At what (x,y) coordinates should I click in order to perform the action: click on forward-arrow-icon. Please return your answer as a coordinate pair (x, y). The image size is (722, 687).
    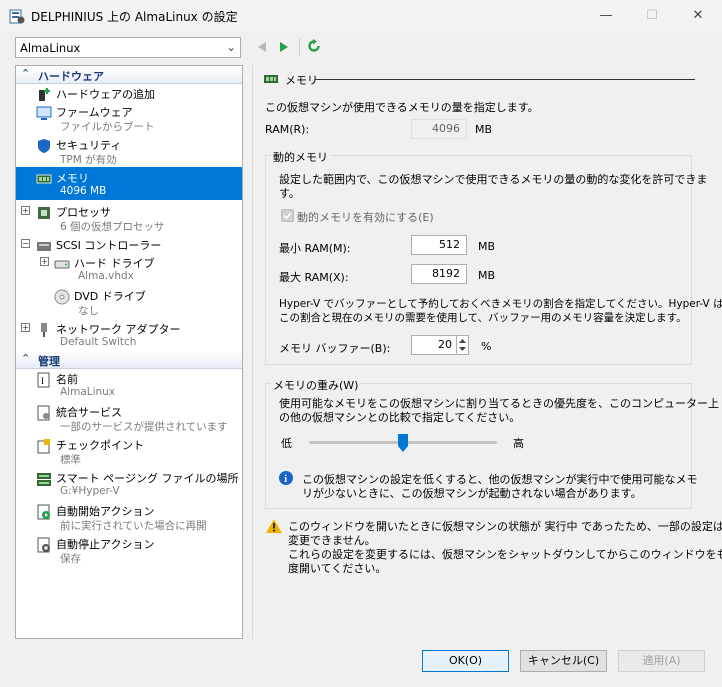
    Looking at the image, I should click on (284, 47).